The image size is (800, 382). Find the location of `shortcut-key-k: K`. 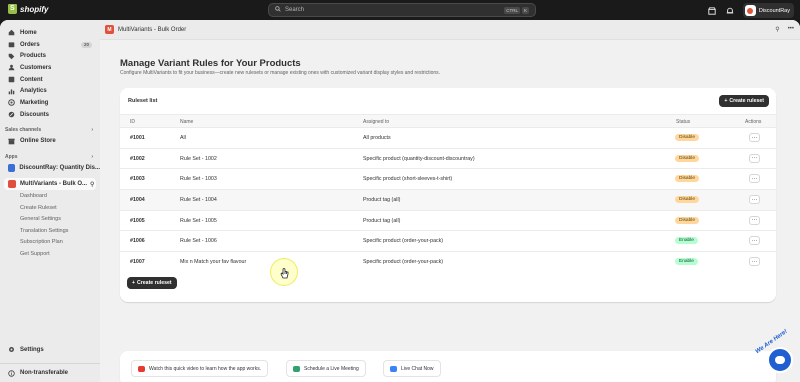

shortcut-key-k: K is located at coordinates (525, 10).